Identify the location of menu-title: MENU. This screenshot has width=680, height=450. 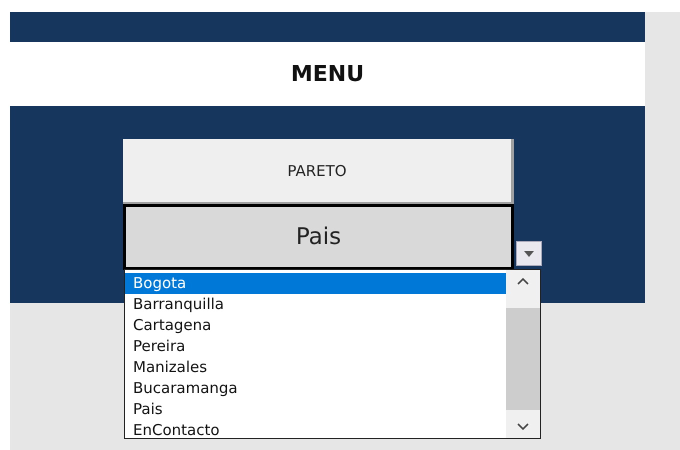
(327, 74).